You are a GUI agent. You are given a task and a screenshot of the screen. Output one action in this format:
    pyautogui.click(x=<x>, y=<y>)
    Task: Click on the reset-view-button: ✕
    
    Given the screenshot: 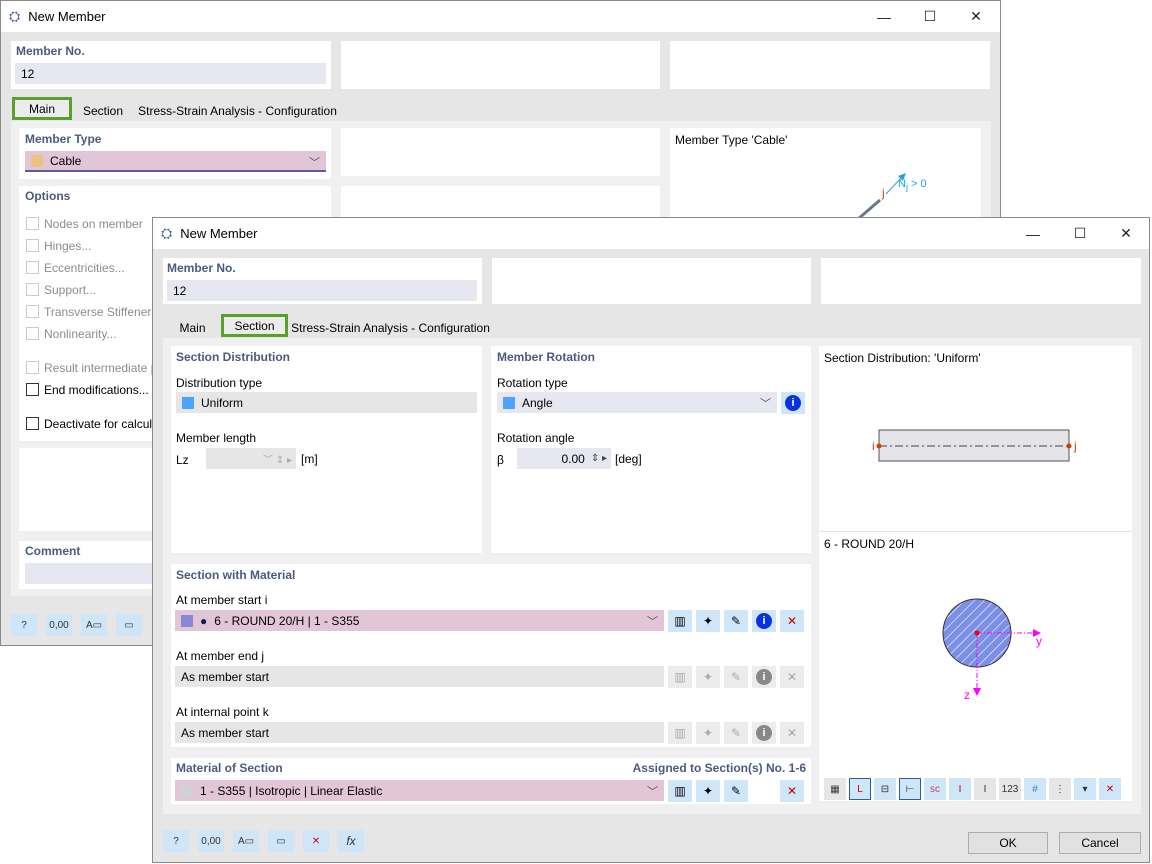 What is the action you would take?
    pyautogui.click(x=1110, y=789)
    